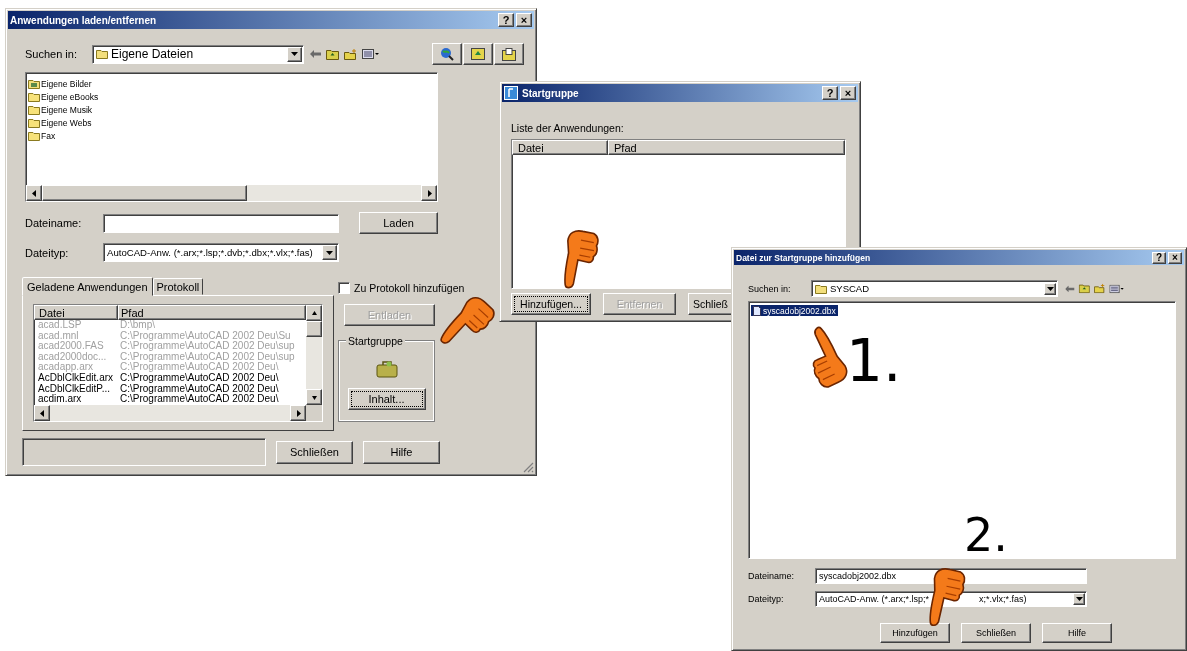 The height and width of the screenshot is (651, 1187). What do you see at coordinates (568, 128) in the screenshot?
I see `list-label: Liste der Anwendungen:` at bounding box center [568, 128].